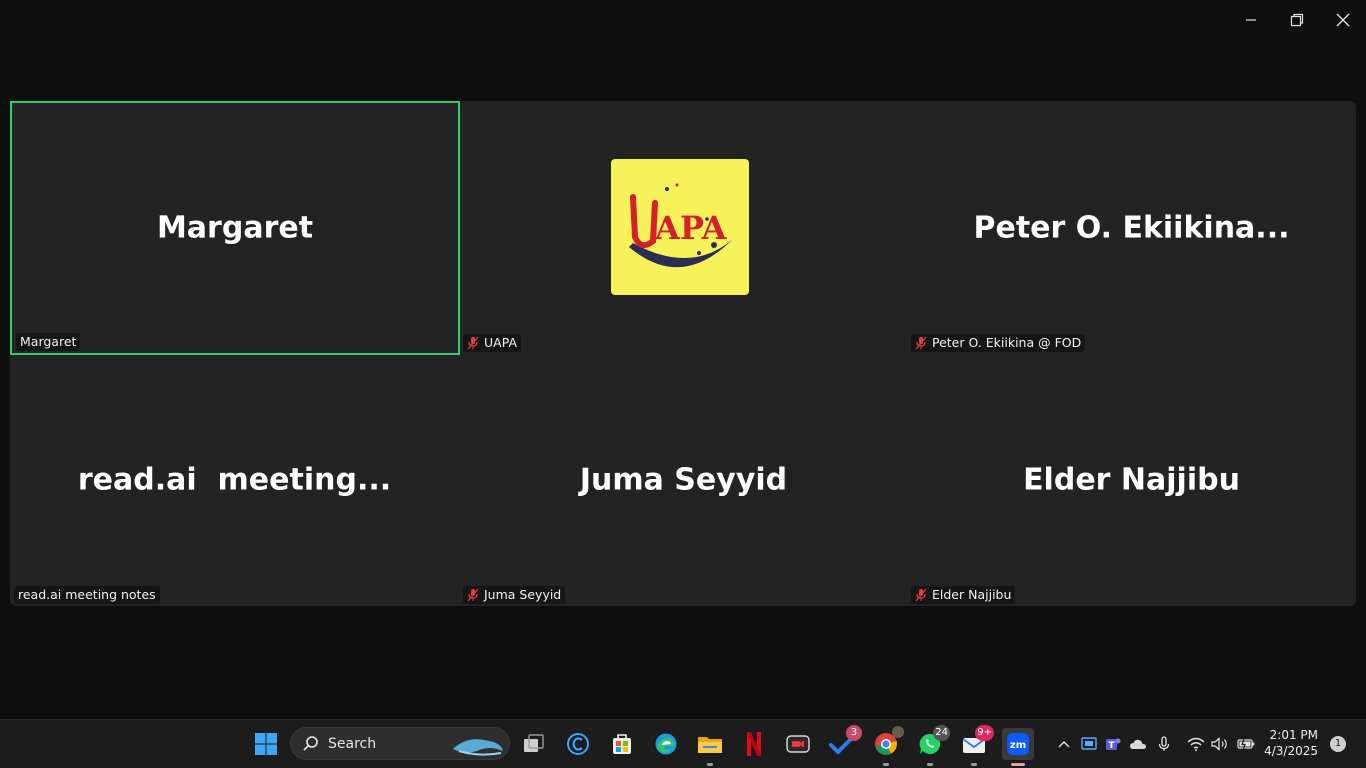  I want to click on participant-display-name: Elder Najjibu, so click(1131, 479).